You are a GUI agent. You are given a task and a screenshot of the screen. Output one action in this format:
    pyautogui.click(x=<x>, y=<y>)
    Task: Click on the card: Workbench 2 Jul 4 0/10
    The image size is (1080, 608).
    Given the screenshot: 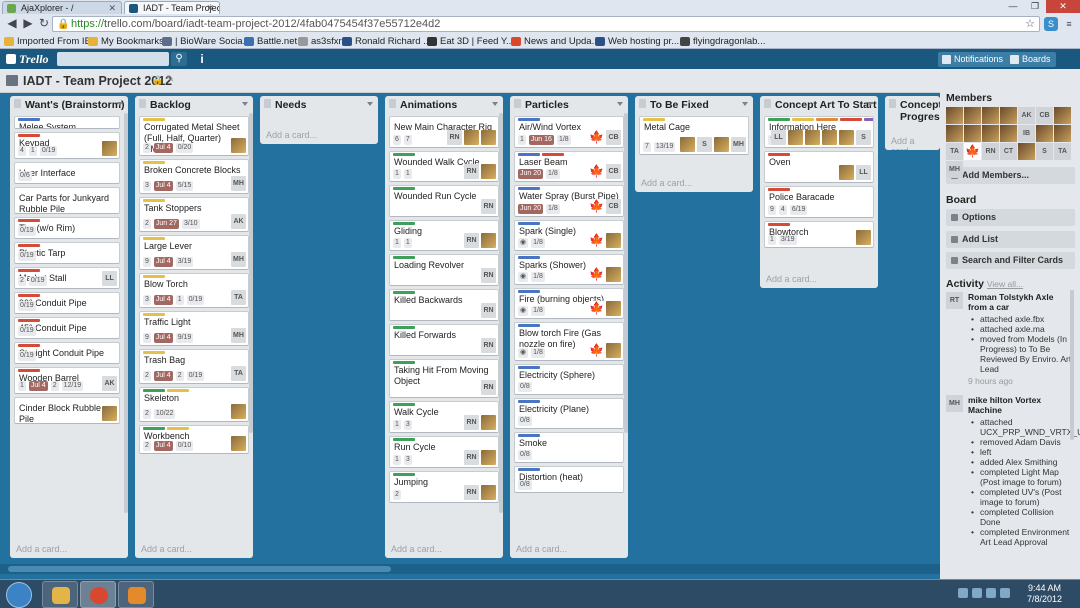 What is the action you would take?
    pyautogui.click(x=194, y=439)
    